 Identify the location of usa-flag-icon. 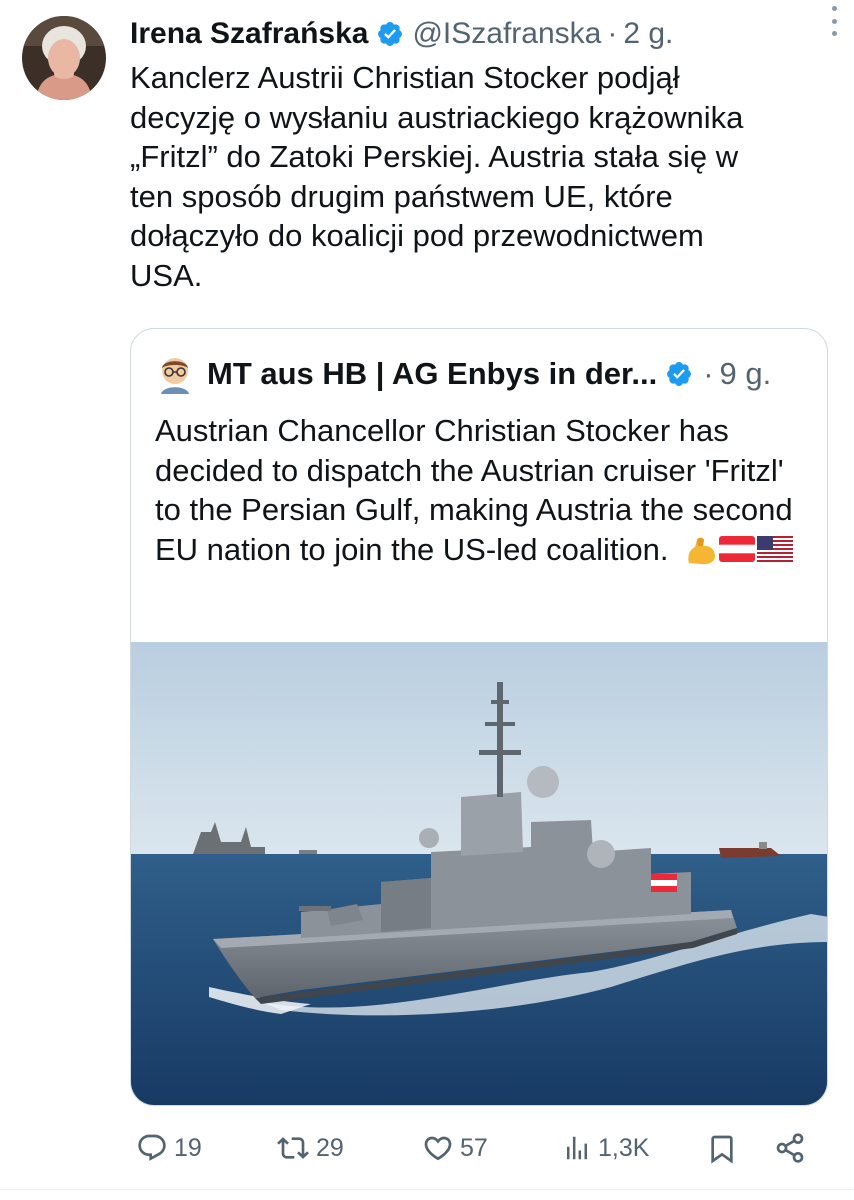
(775, 549).